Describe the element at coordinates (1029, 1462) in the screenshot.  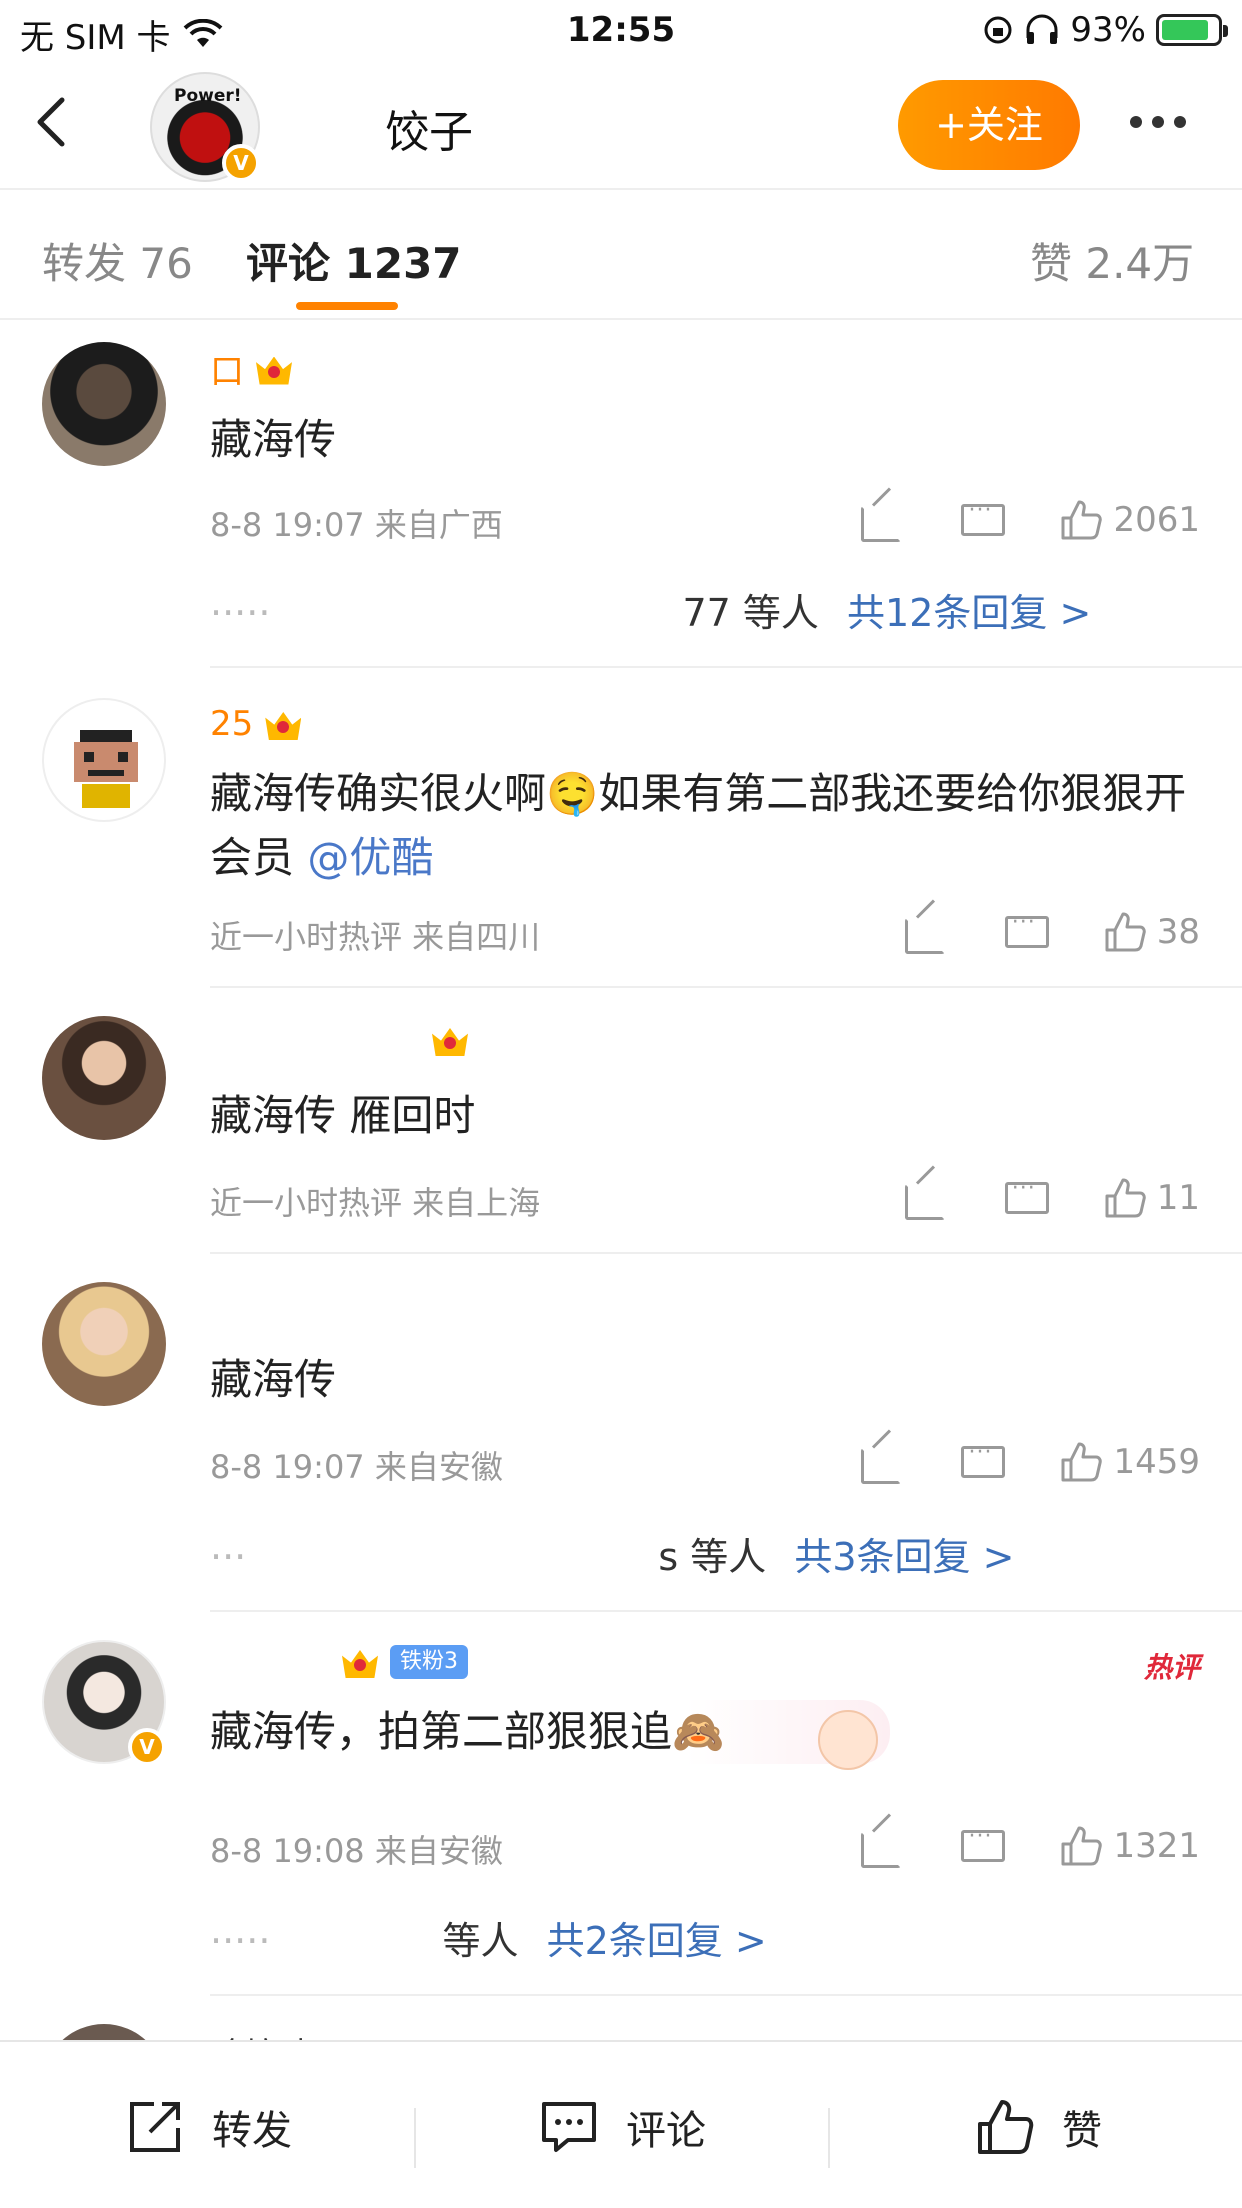
I see `comment-actions: 1459` at that location.